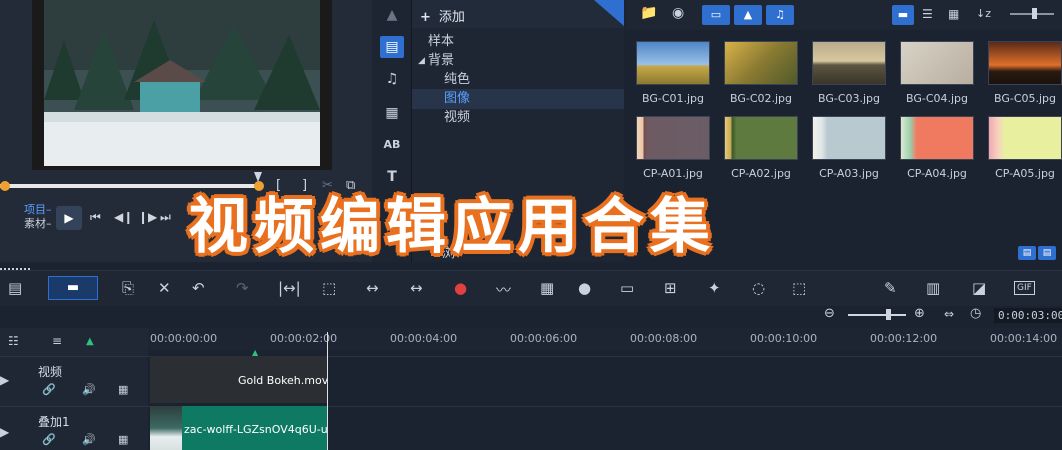  I want to click on list-view-icon: ☰, so click(927, 14).